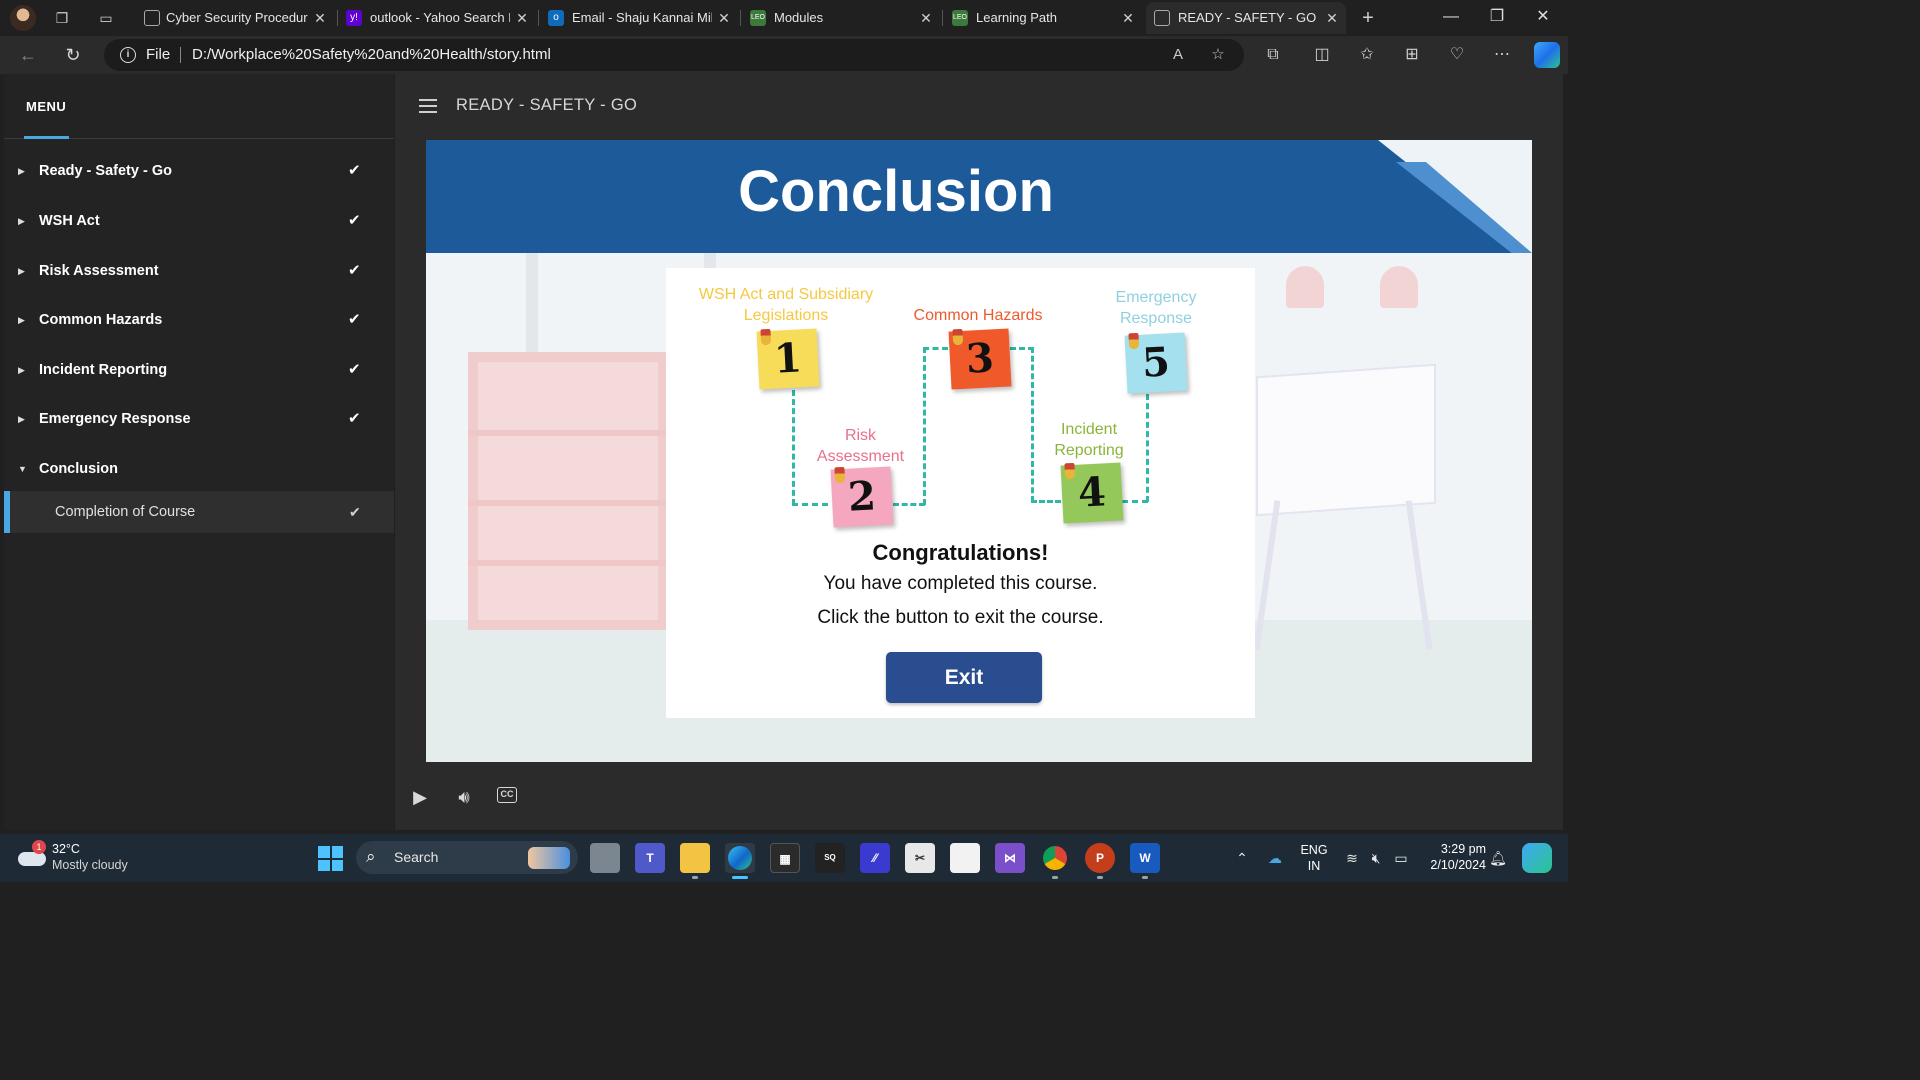 The image size is (1920, 1080). What do you see at coordinates (556, 18) in the screenshot?
I see `outlook-icon: o` at bounding box center [556, 18].